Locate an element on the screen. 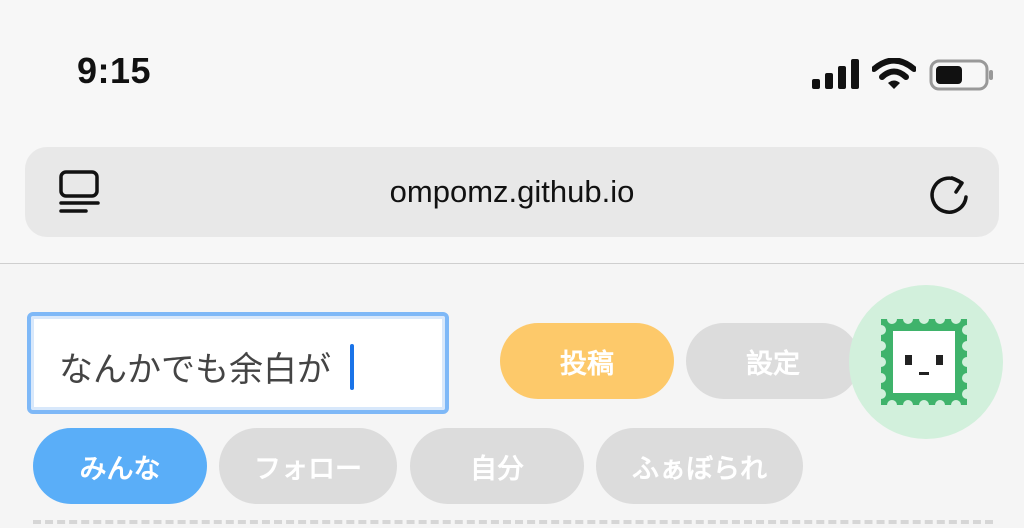 Image resolution: width=1024 pixels, height=528 pixels. wifi-icon is located at coordinates (894, 73).